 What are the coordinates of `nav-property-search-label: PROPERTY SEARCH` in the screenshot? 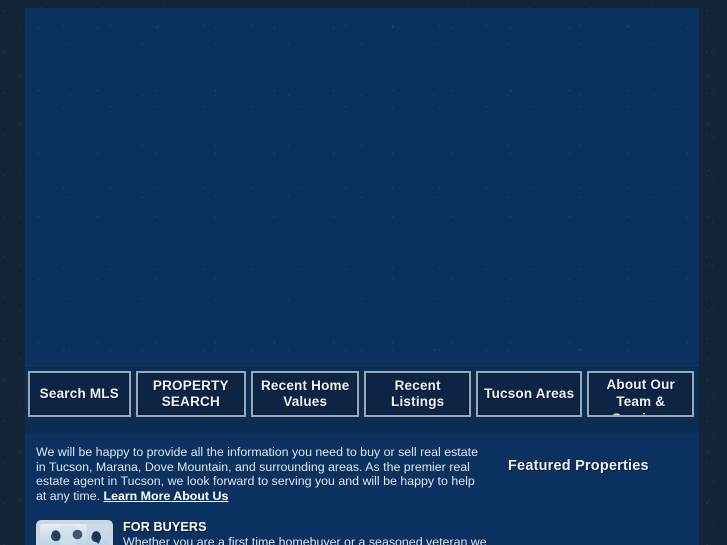 It's located at (190, 393).